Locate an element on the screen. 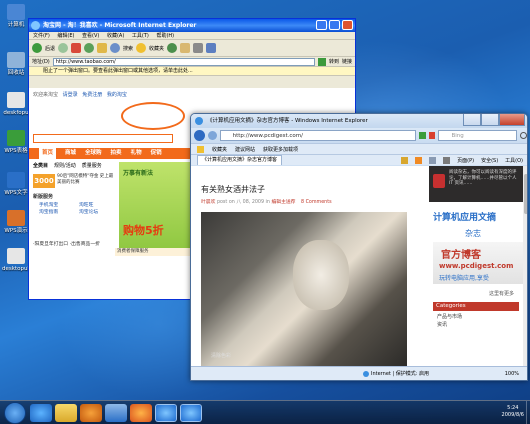 The height and width of the screenshot is (424, 530). menu-favorites: 收藏(A) is located at coordinates (115, 36).